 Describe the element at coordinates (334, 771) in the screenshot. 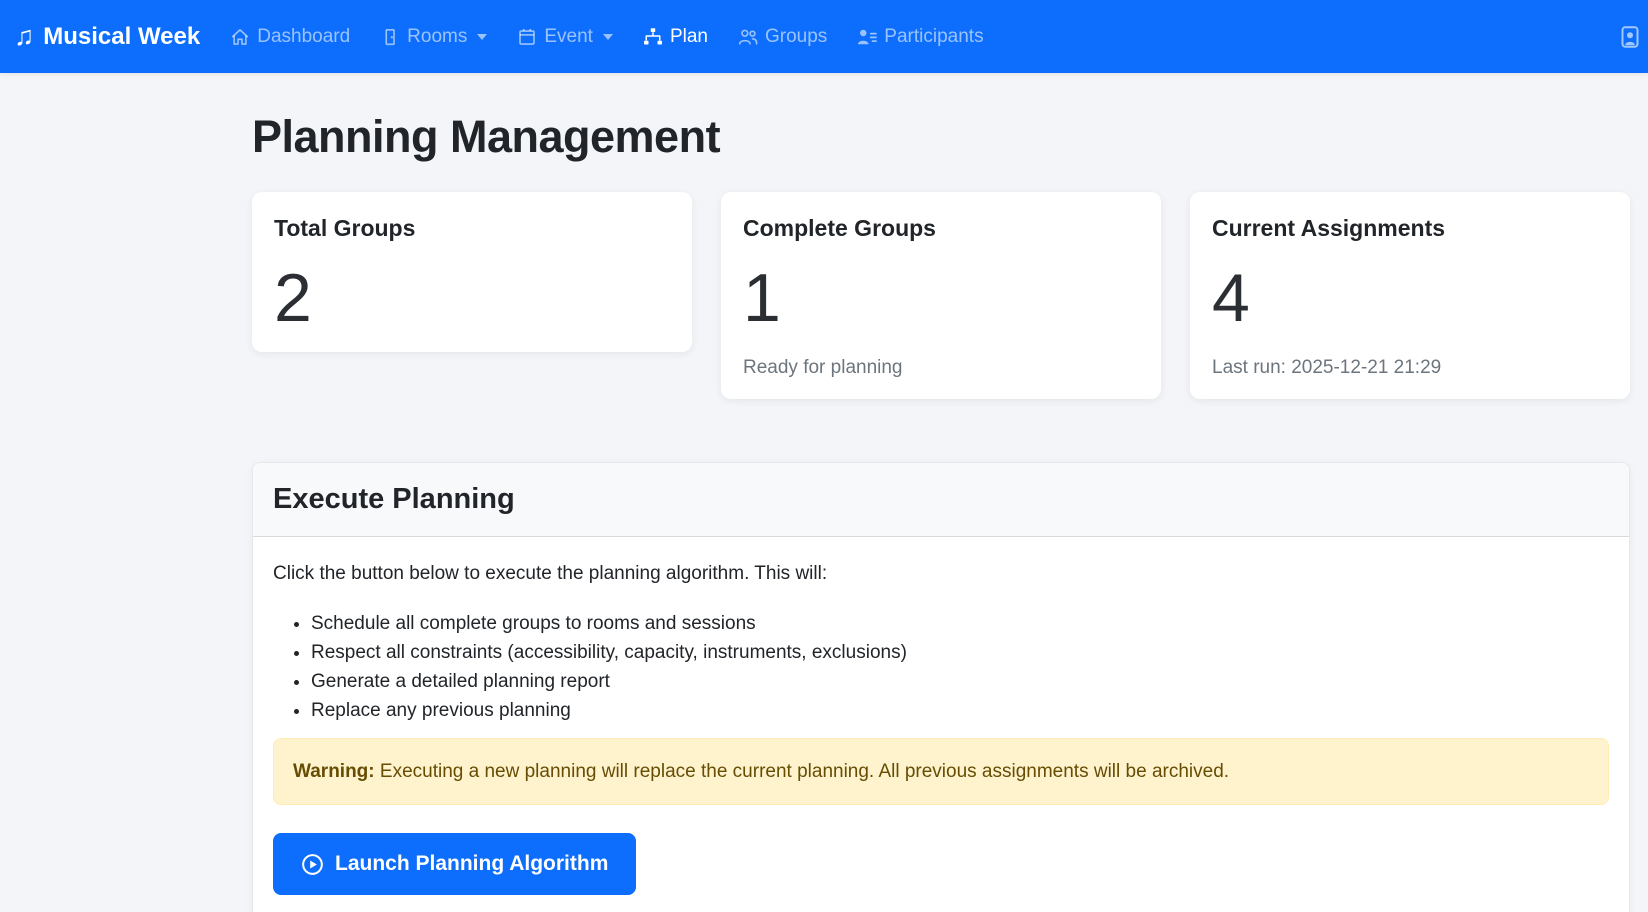

I see `warning-label: Warning:` at that location.